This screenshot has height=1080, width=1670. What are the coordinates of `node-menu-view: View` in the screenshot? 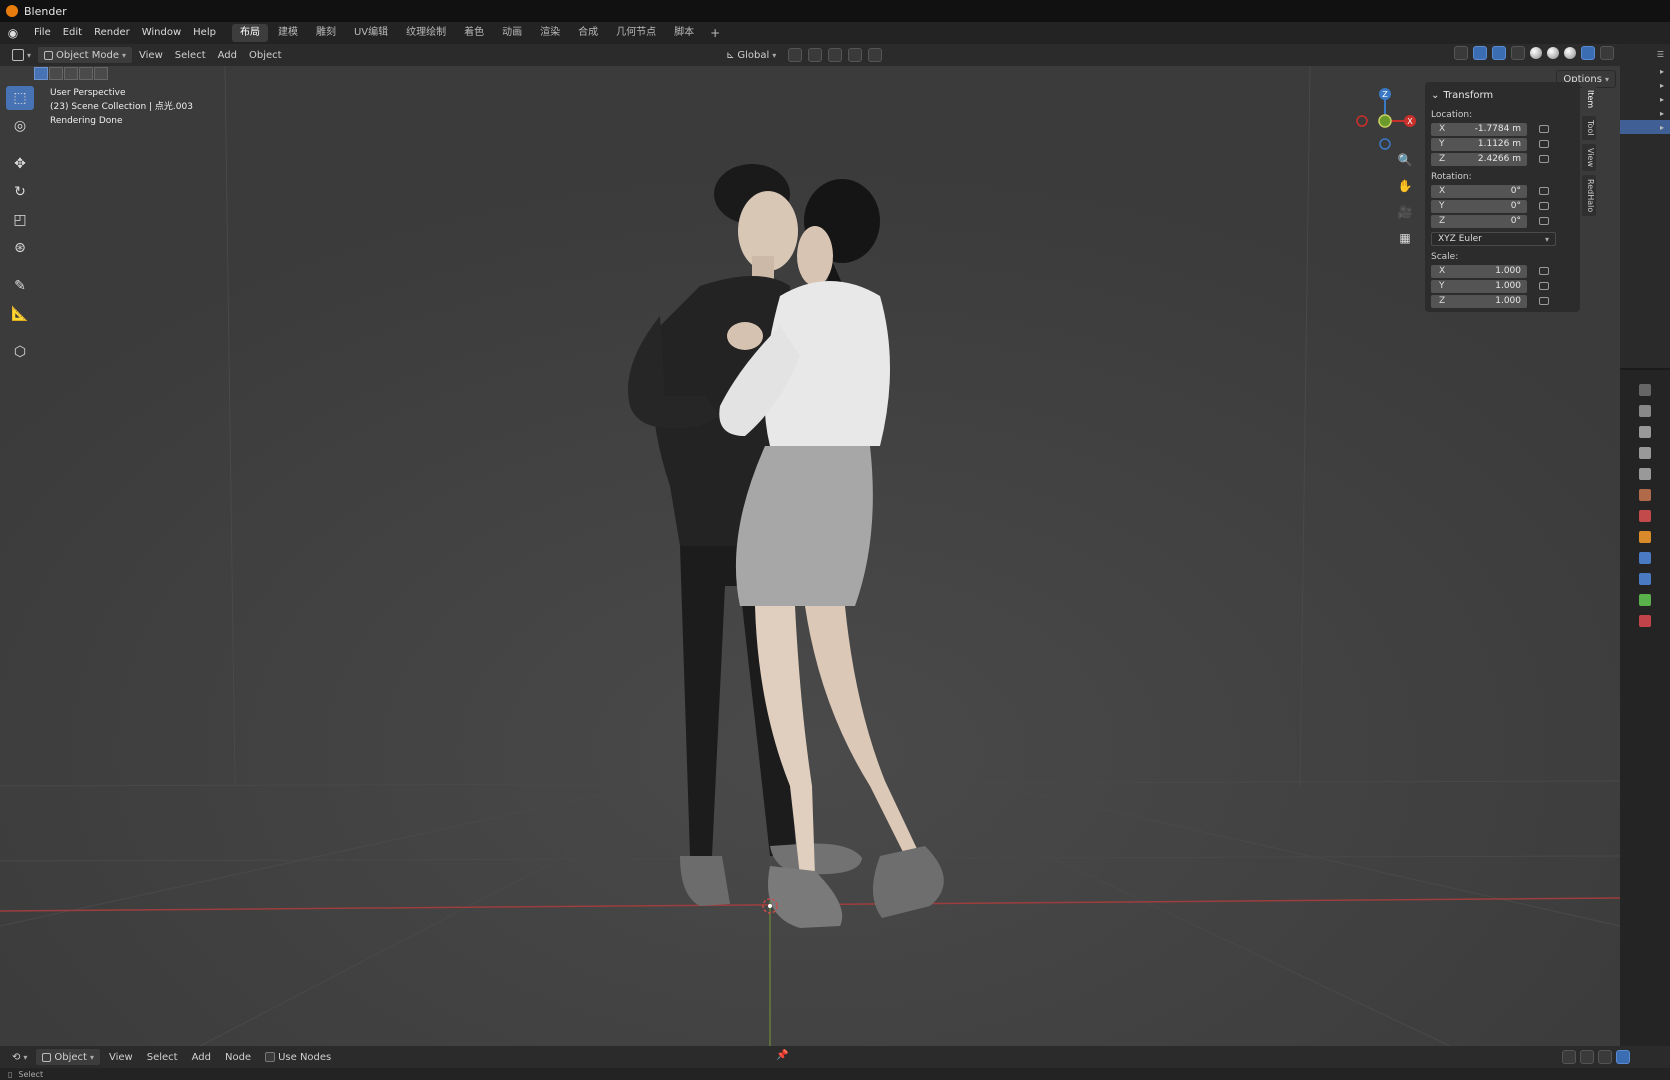 It's located at (121, 1057).